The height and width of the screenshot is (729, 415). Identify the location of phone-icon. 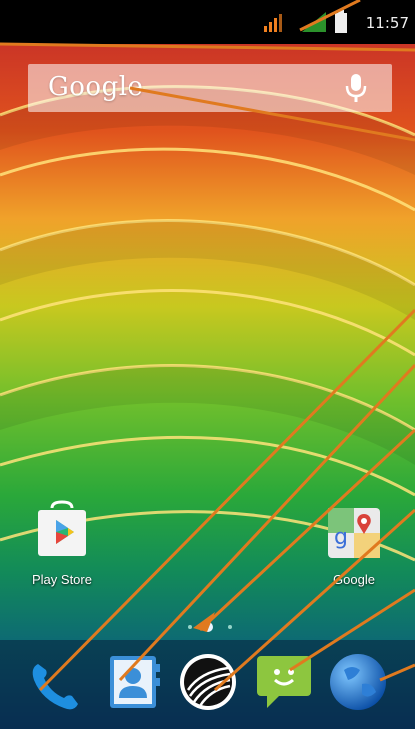
(56, 682).